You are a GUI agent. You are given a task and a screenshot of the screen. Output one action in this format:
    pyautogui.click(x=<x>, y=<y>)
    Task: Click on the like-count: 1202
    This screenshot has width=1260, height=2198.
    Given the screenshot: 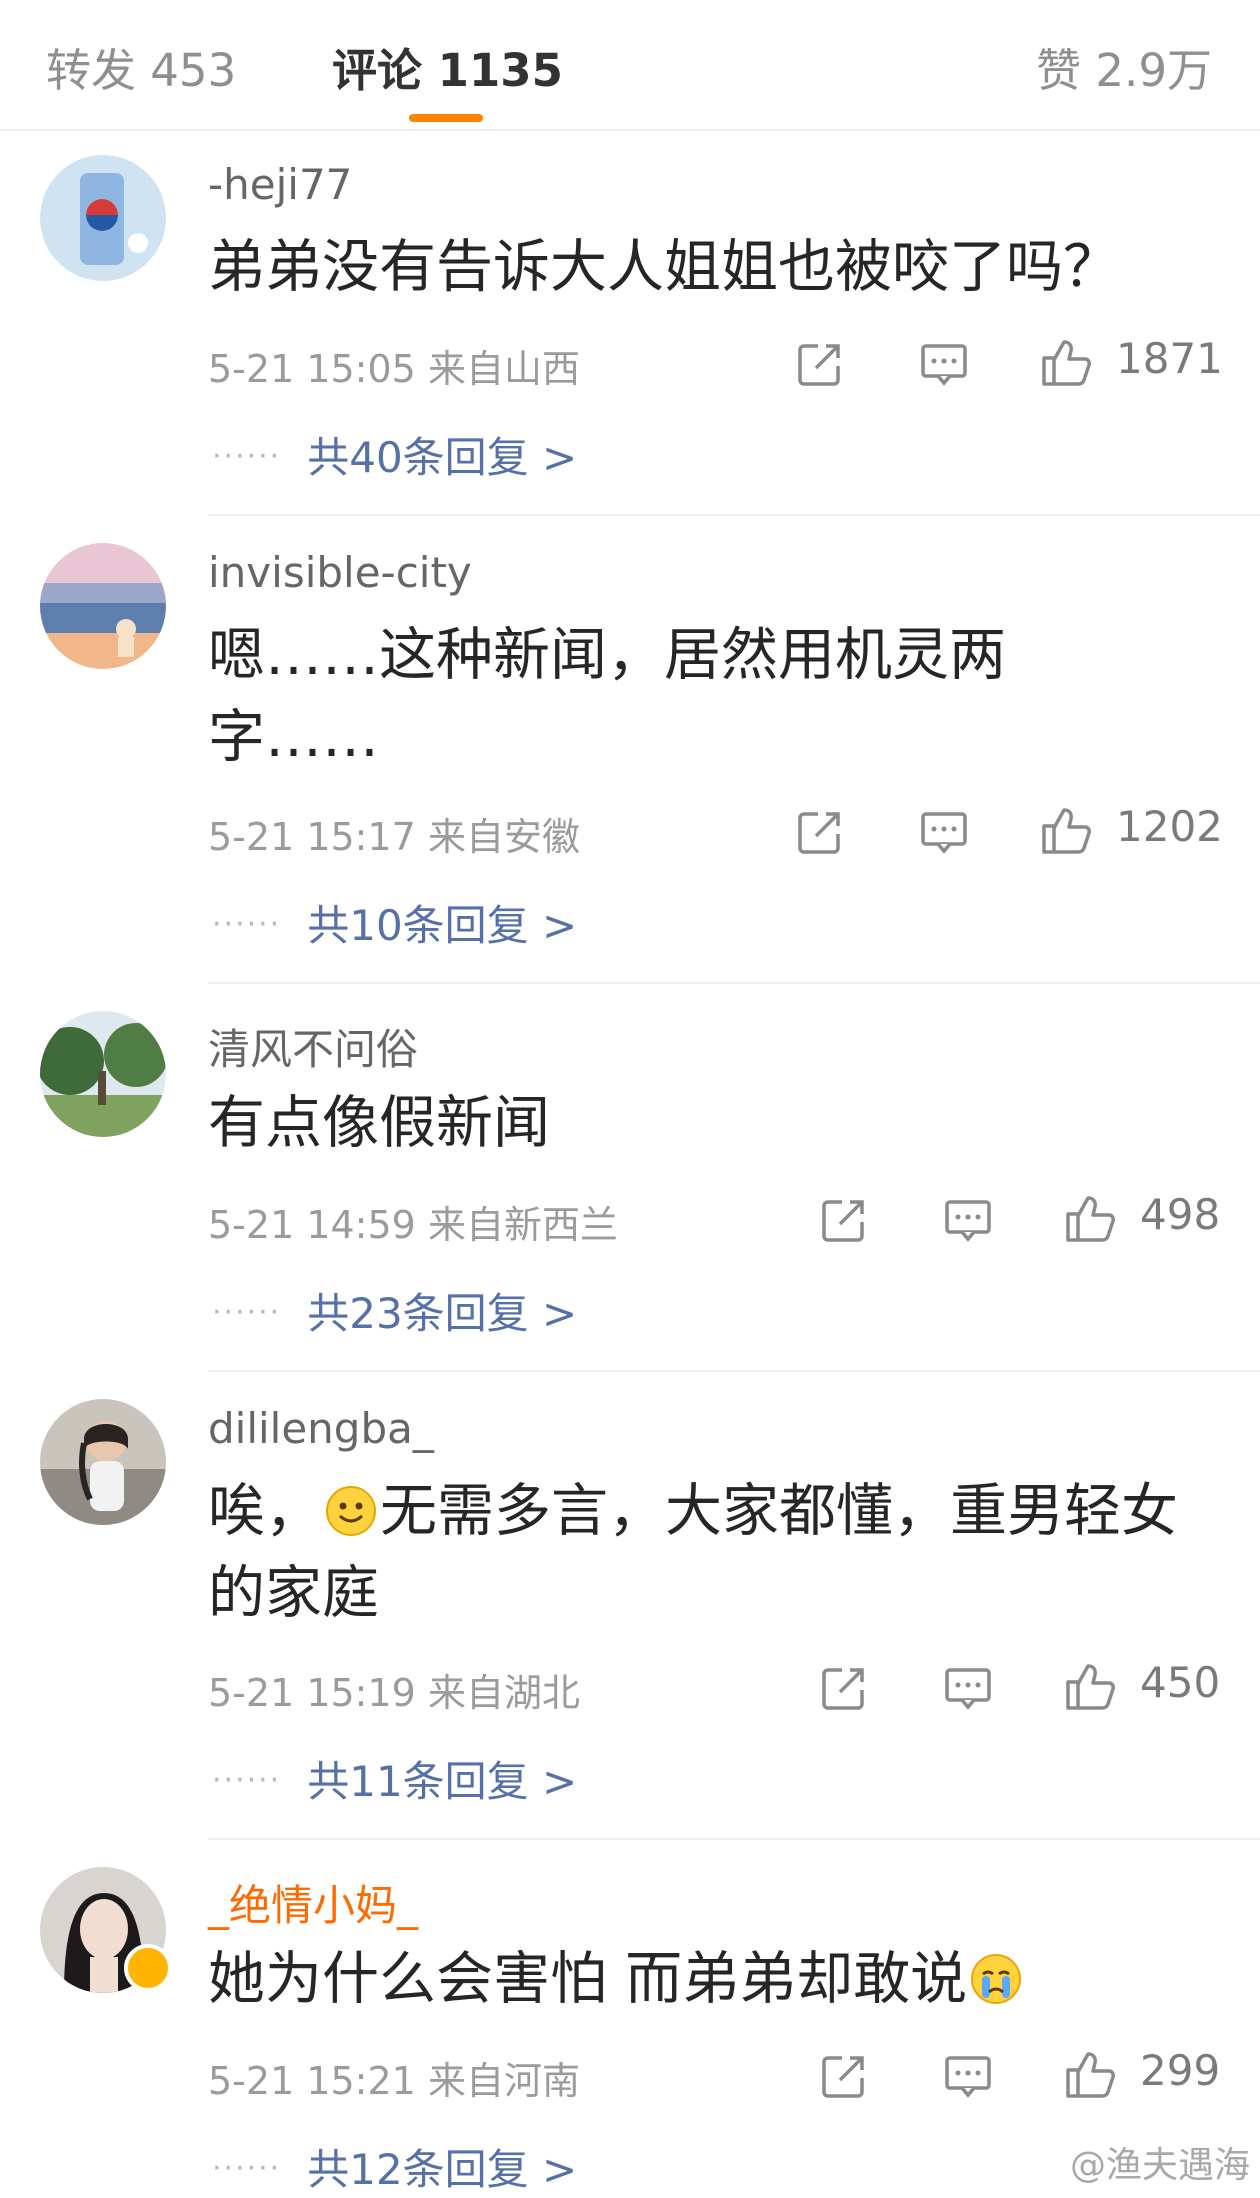 What is the action you would take?
    pyautogui.click(x=1169, y=826)
    